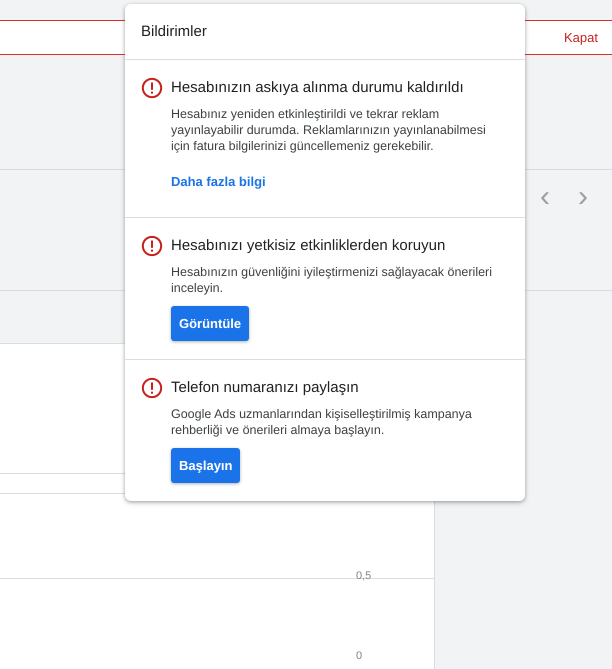 The width and height of the screenshot is (612, 669). What do you see at coordinates (545, 197) in the screenshot?
I see `previous-button: ‹` at bounding box center [545, 197].